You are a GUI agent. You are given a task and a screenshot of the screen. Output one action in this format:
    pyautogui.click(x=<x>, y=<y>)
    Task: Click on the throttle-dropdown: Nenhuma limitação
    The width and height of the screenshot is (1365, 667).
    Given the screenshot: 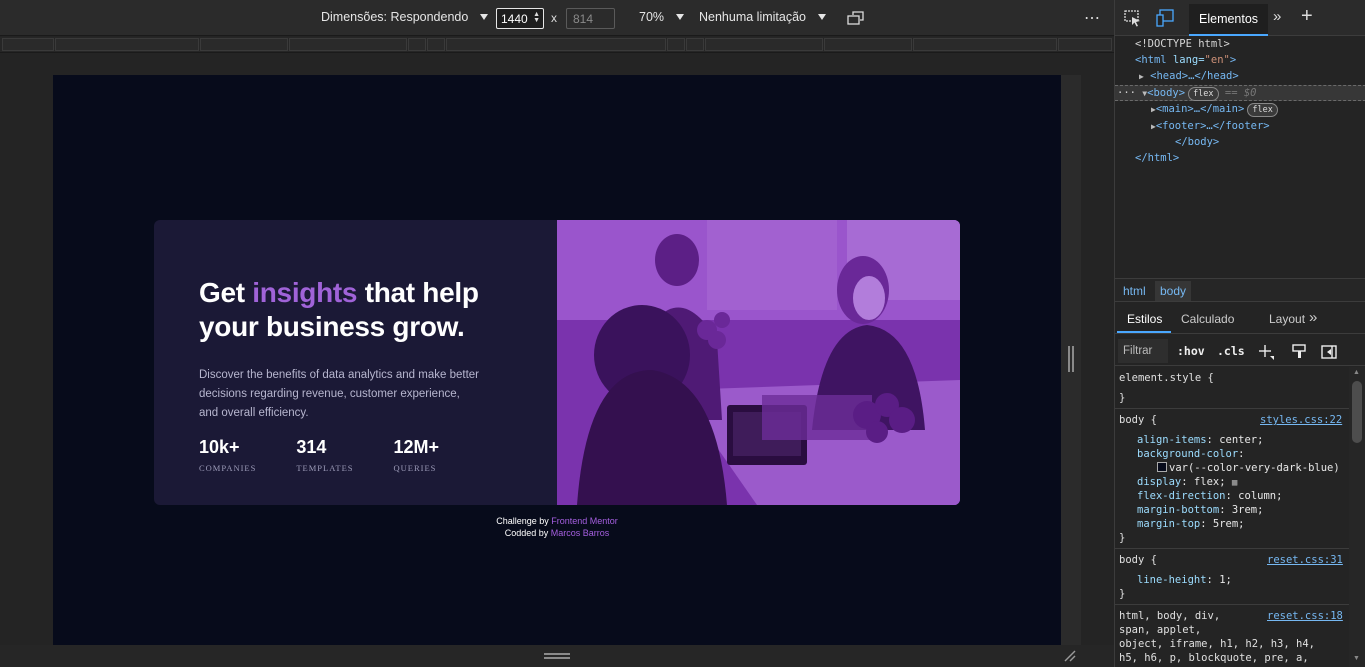 What is the action you would take?
    pyautogui.click(x=762, y=17)
    